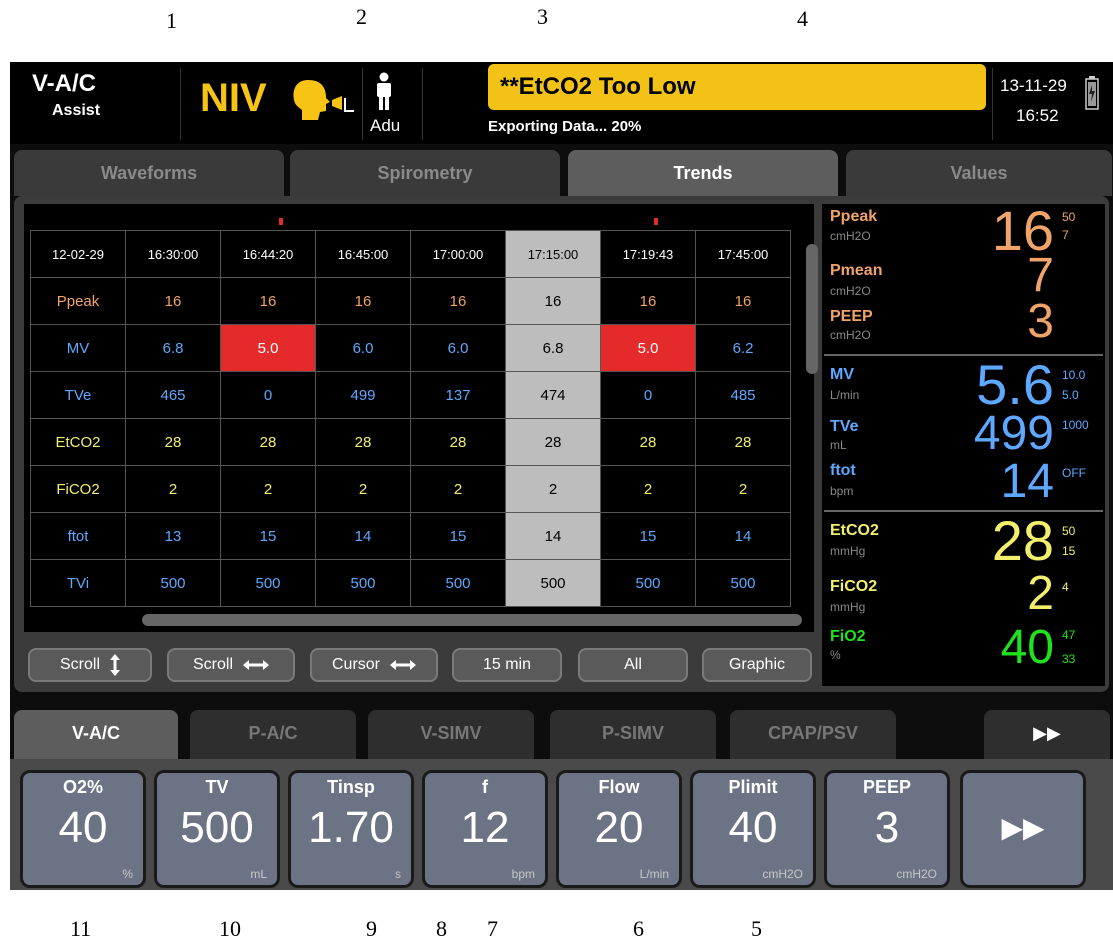 The image size is (1113, 950). I want to click on param-button-peep: PEEP 3 cmH2O, so click(887, 829).